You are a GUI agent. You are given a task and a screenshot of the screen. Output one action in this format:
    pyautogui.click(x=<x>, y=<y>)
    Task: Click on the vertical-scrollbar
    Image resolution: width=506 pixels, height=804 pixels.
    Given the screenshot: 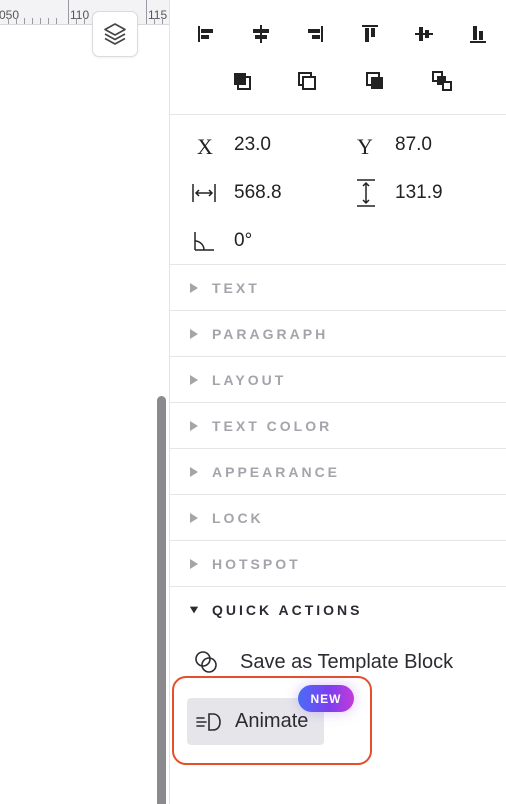 What is the action you would take?
    pyautogui.click(x=161, y=600)
    